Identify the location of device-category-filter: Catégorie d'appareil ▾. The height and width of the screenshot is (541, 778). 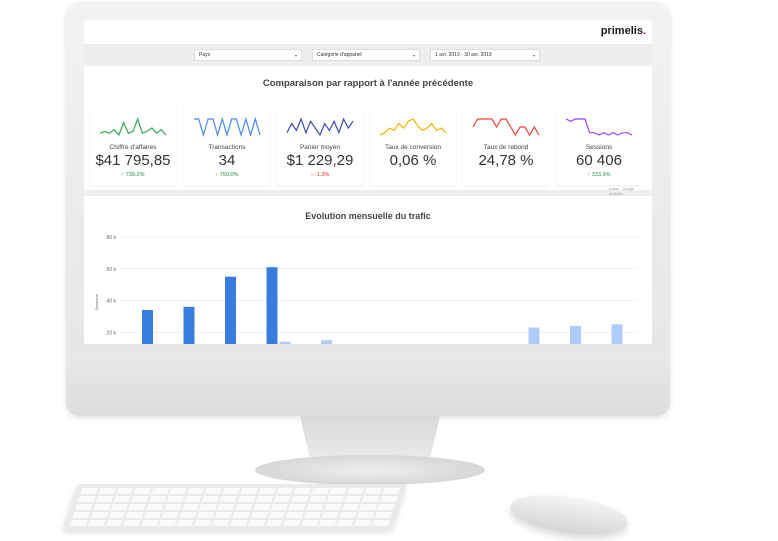
(366, 55).